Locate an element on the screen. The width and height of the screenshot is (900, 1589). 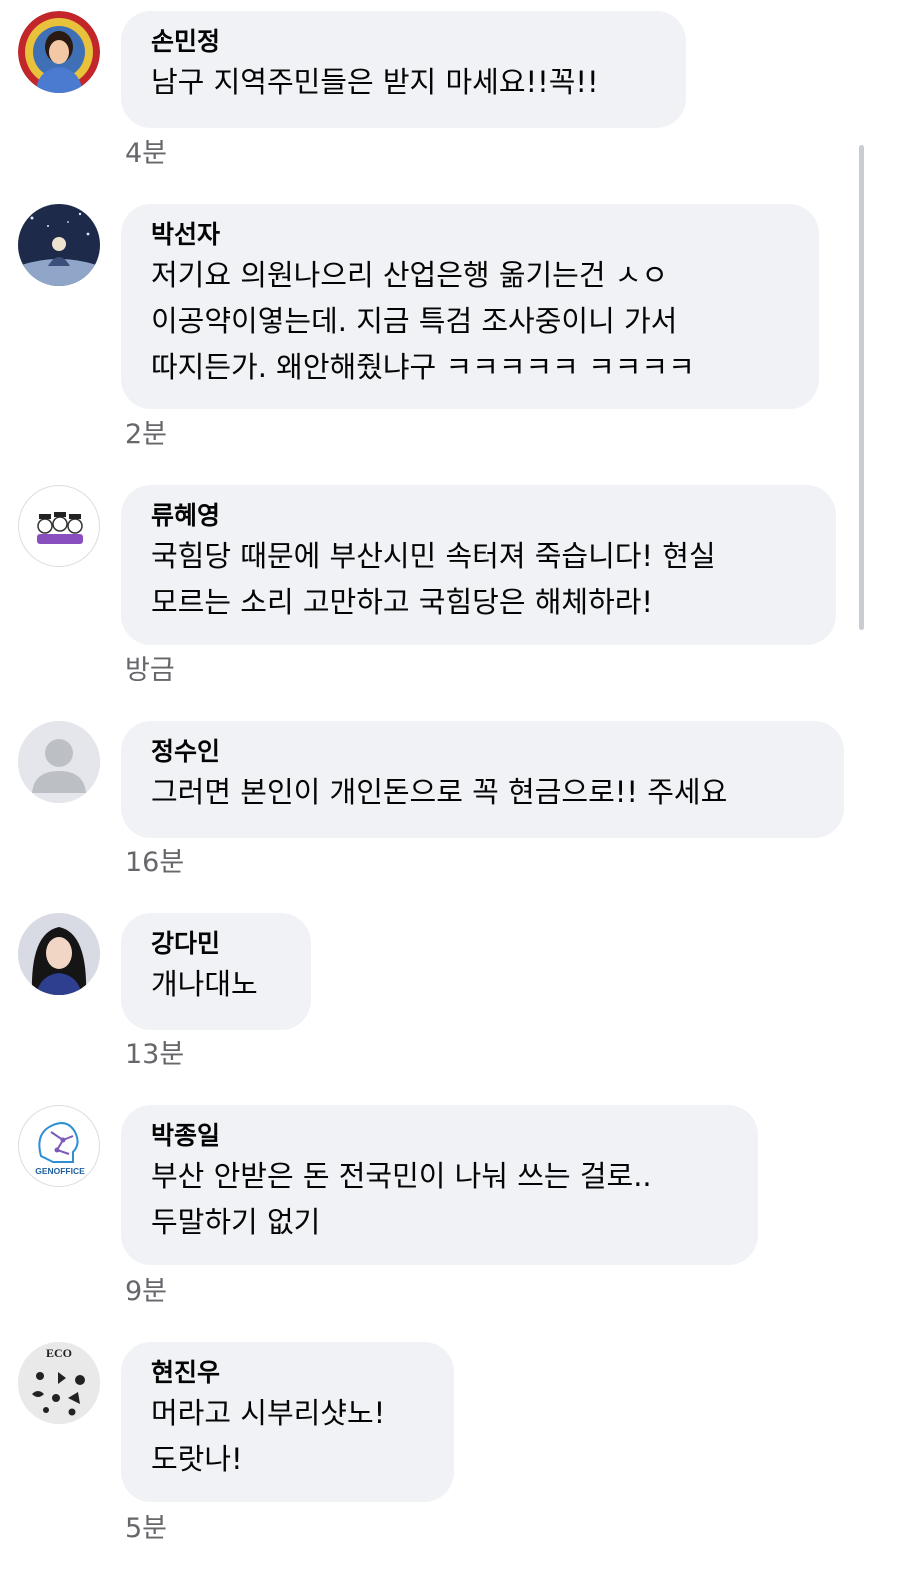
comment-bubble: 정수인 그러면 본인이 개인돈으로 꼭 현금으로!! 주세요 is located at coordinates (482, 779).